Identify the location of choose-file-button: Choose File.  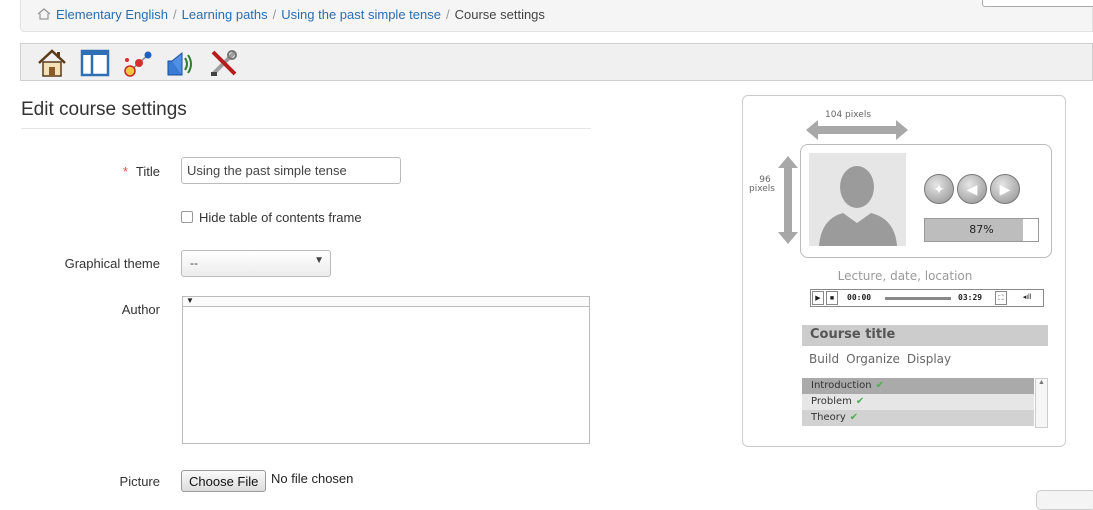
(224, 481).